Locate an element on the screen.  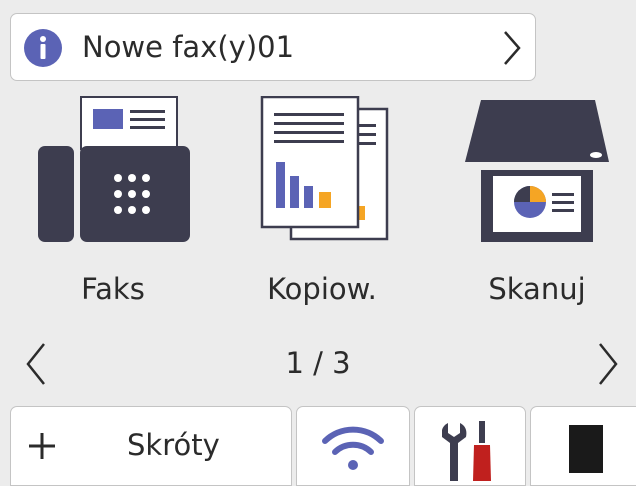
app-copy: Kopiow. is located at coordinates (322, 206).